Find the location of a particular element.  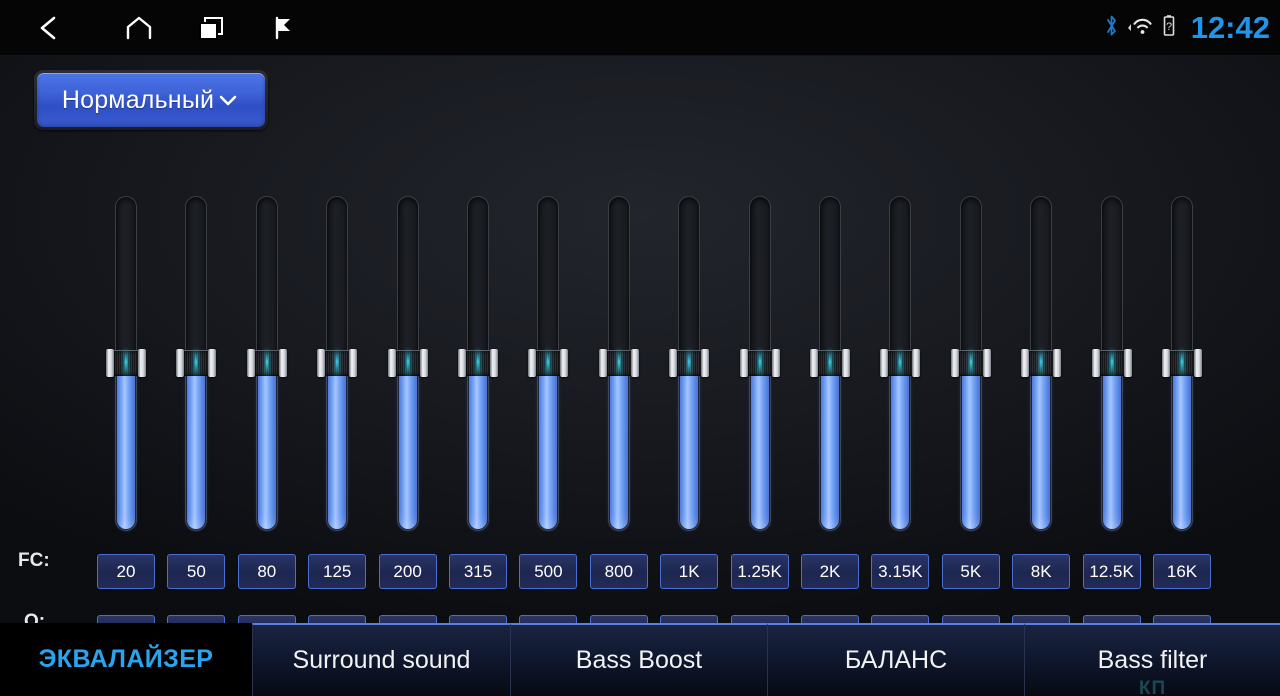

fc-cell: 315 is located at coordinates (478, 571).